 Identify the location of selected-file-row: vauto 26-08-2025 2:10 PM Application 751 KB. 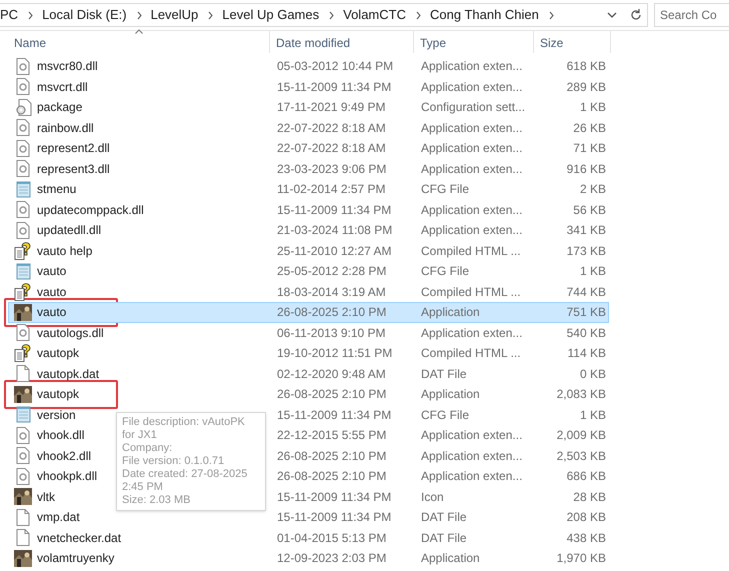
(308, 312).